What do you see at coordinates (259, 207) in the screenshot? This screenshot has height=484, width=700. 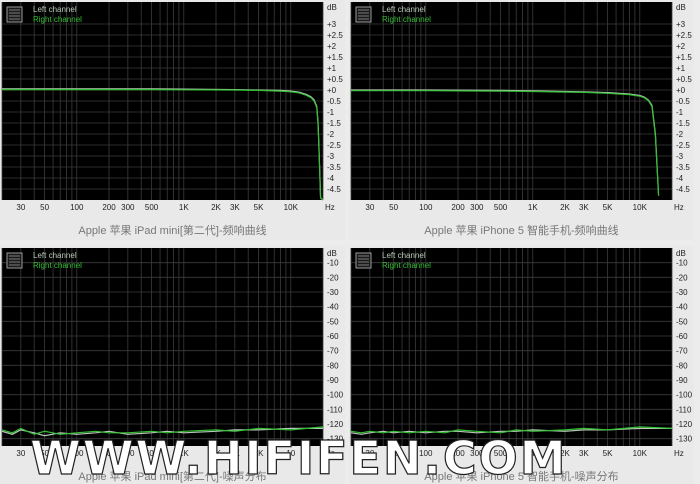 I see `x-tick-label: 5K` at bounding box center [259, 207].